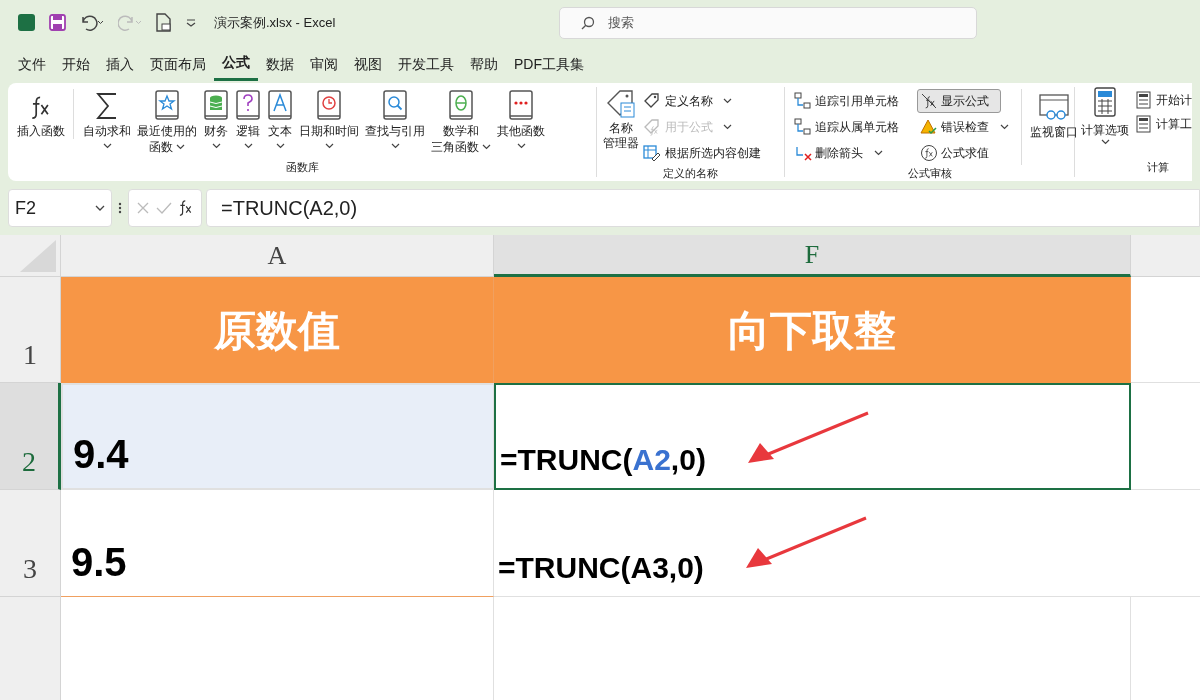  Describe the element at coordinates (702, 101) in the screenshot. I see `defined-name-button: 定义名称` at that location.